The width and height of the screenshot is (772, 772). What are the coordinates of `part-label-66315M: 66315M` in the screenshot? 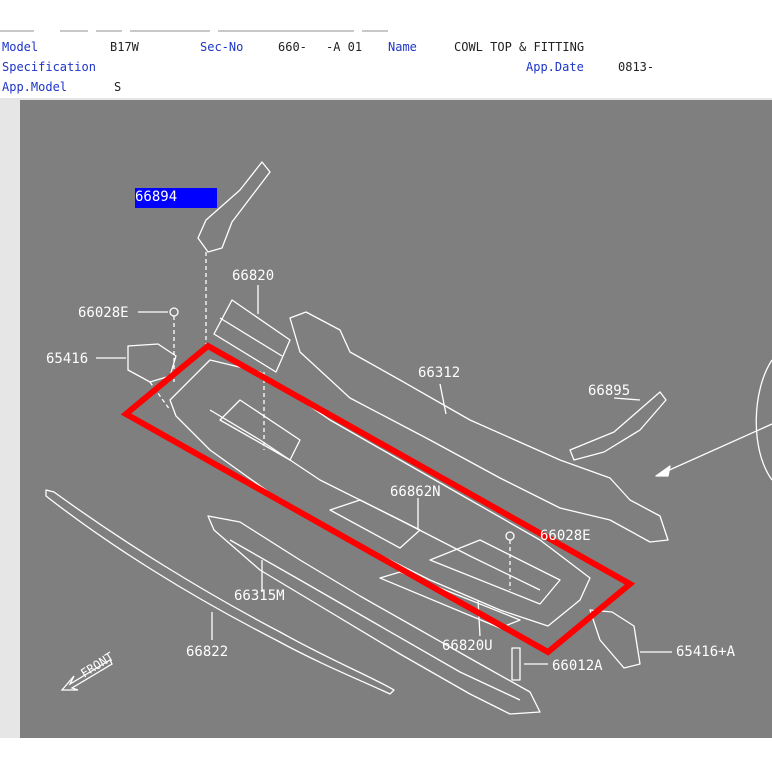 It's located at (259, 596).